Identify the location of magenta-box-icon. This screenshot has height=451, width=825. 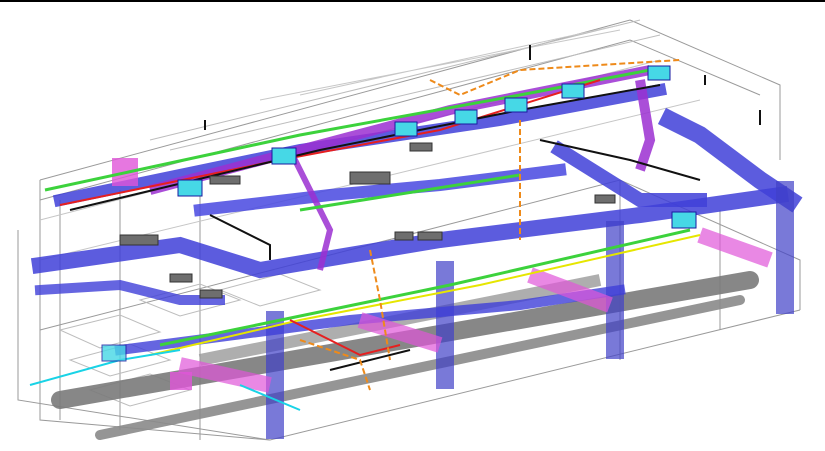
(181, 381).